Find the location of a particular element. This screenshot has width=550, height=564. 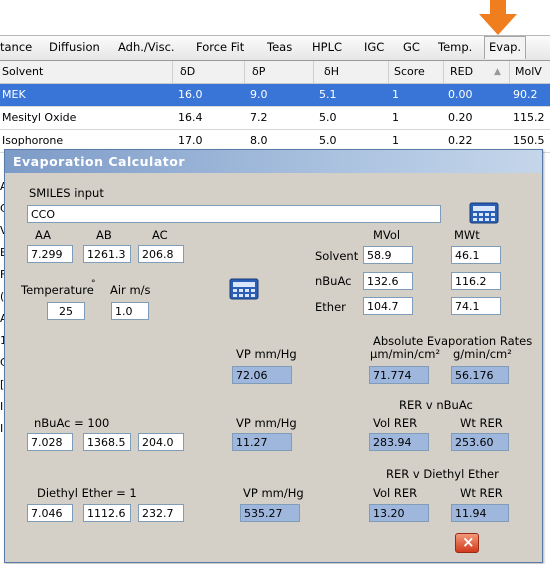

dialog-title: Evaporation Calculator is located at coordinates (99, 161).